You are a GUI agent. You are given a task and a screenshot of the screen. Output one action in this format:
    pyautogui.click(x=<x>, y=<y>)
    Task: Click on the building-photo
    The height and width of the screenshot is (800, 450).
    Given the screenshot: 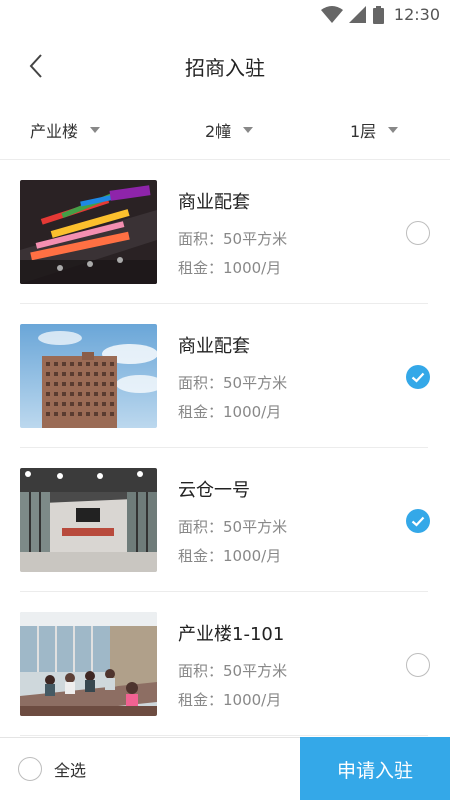 What is the action you would take?
    pyautogui.click(x=88, y=376)
    